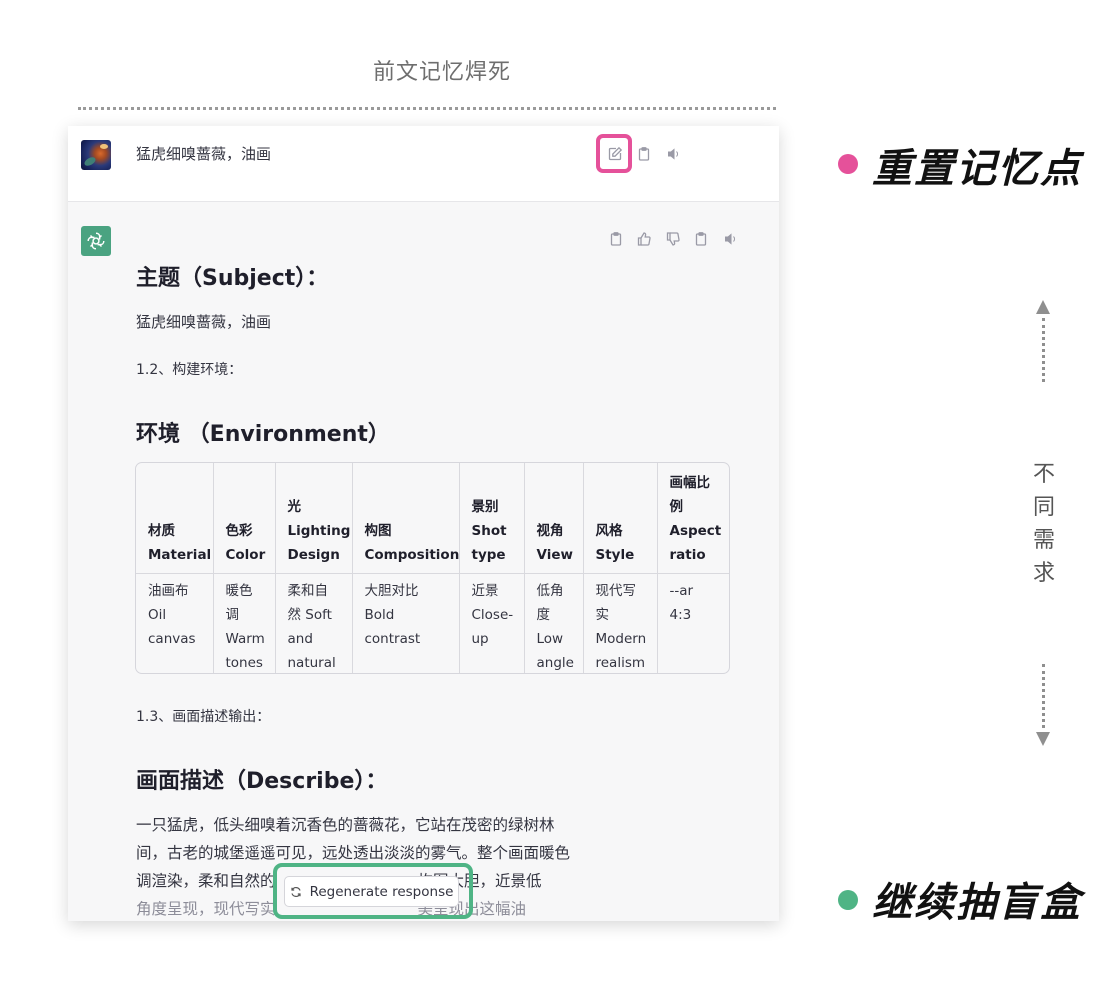  I want to click on thumbs-up-icon, so click(644, 239).